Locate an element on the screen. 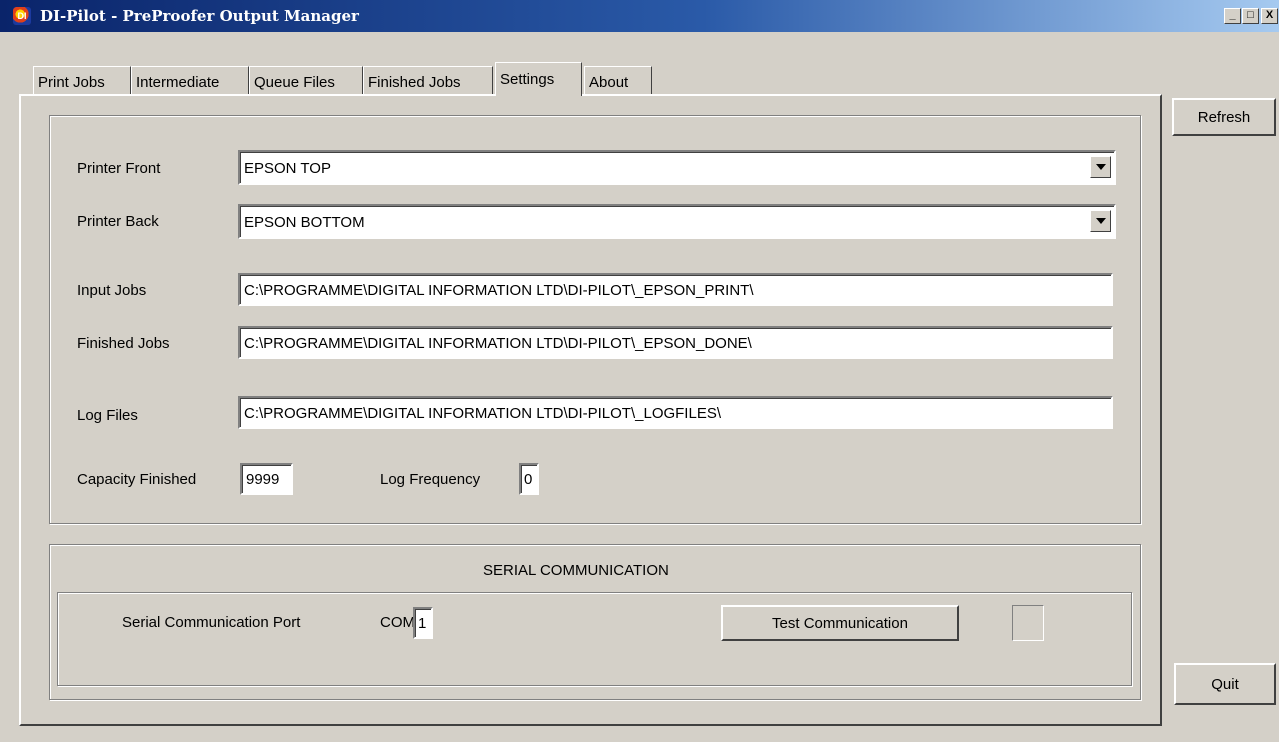 The image size is (1279, 742). printer-front-dropdown-arrow-icon is located at coordinates (1100, 167).